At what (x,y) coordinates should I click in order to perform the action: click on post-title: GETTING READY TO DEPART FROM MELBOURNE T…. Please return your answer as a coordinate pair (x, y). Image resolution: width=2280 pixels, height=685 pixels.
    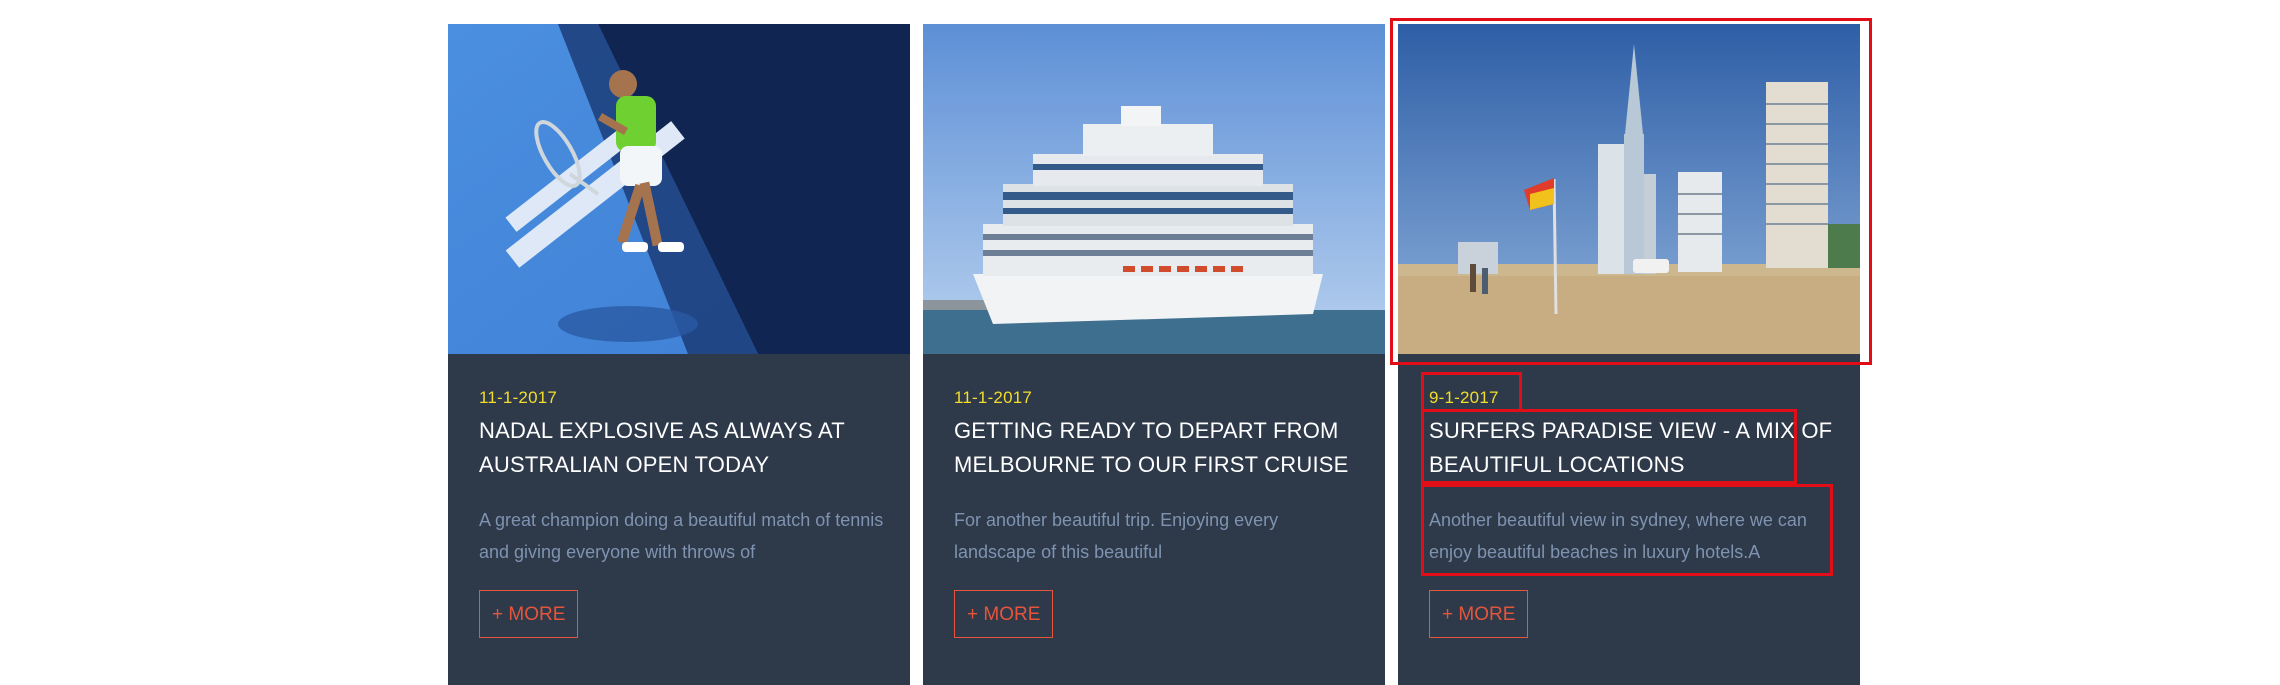
    Looking at the image, I should click on (1160, 448).